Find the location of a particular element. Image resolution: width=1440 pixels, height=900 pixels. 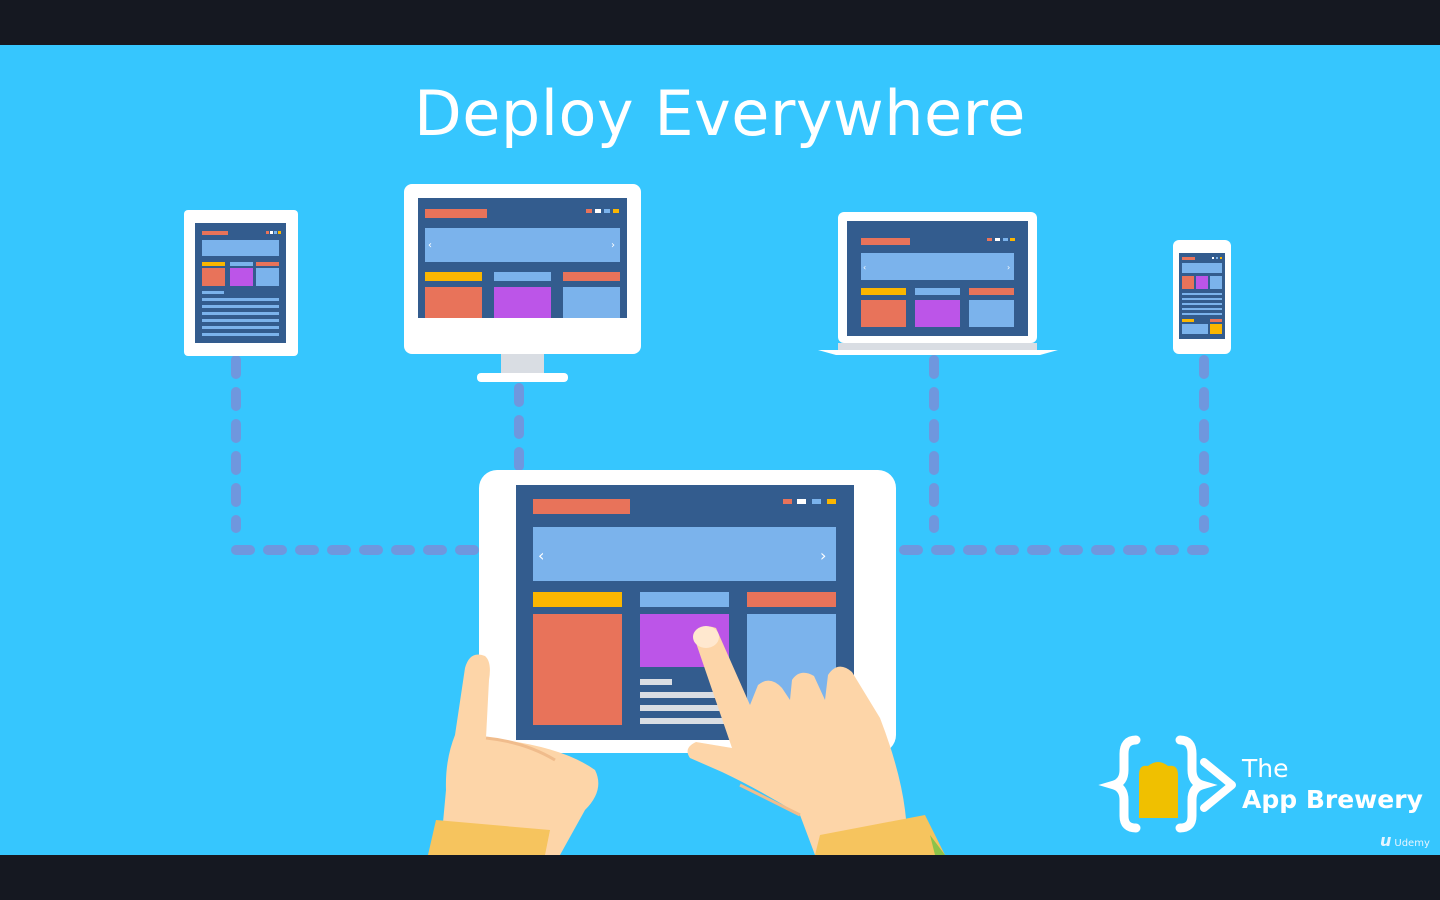

slide-title: Deploy Everywhere is located at coordinates (720, 113).